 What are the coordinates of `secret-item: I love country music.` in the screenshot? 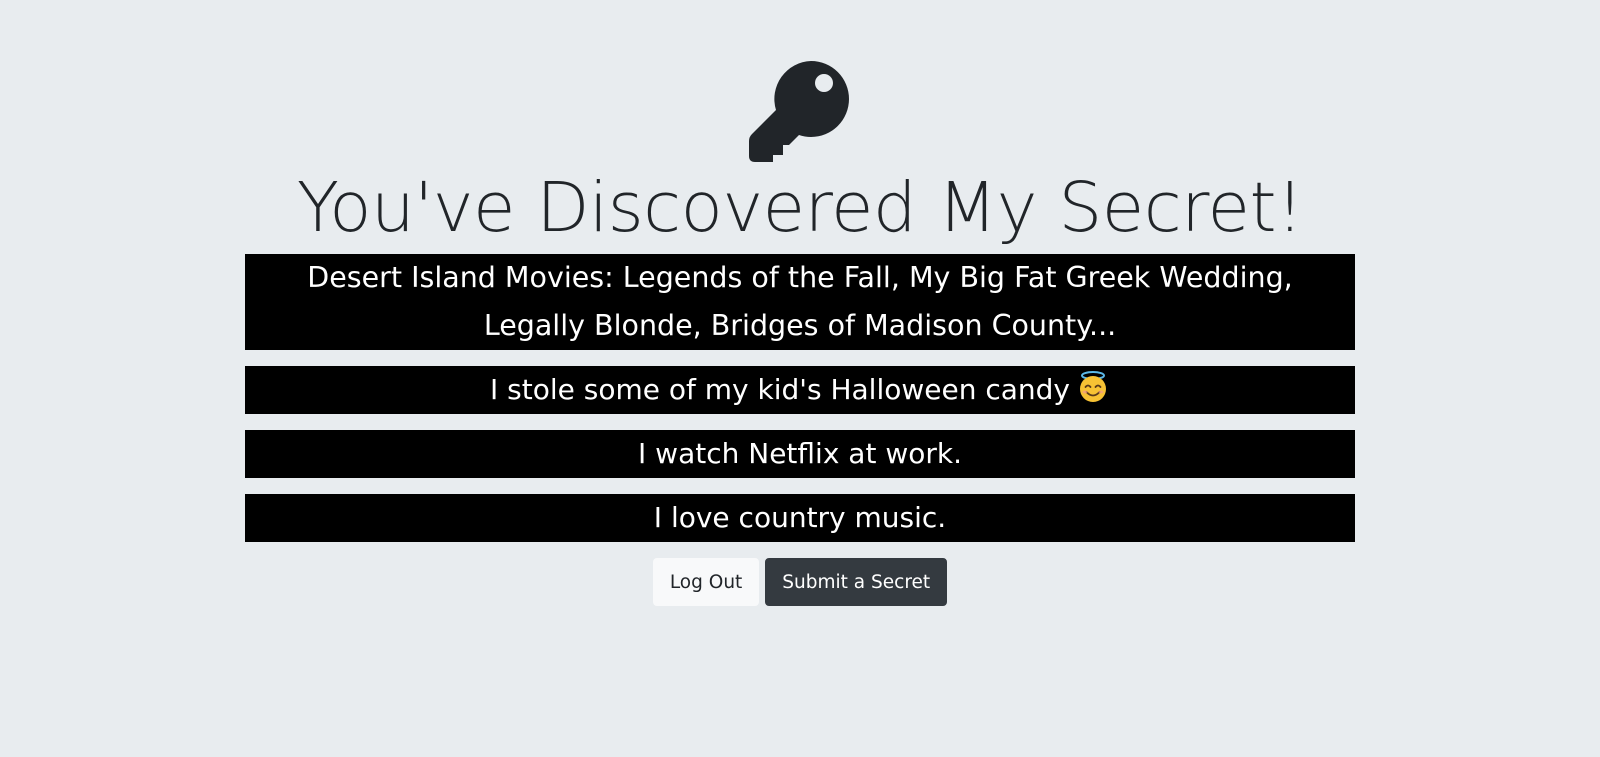 It's located at (800, 518).